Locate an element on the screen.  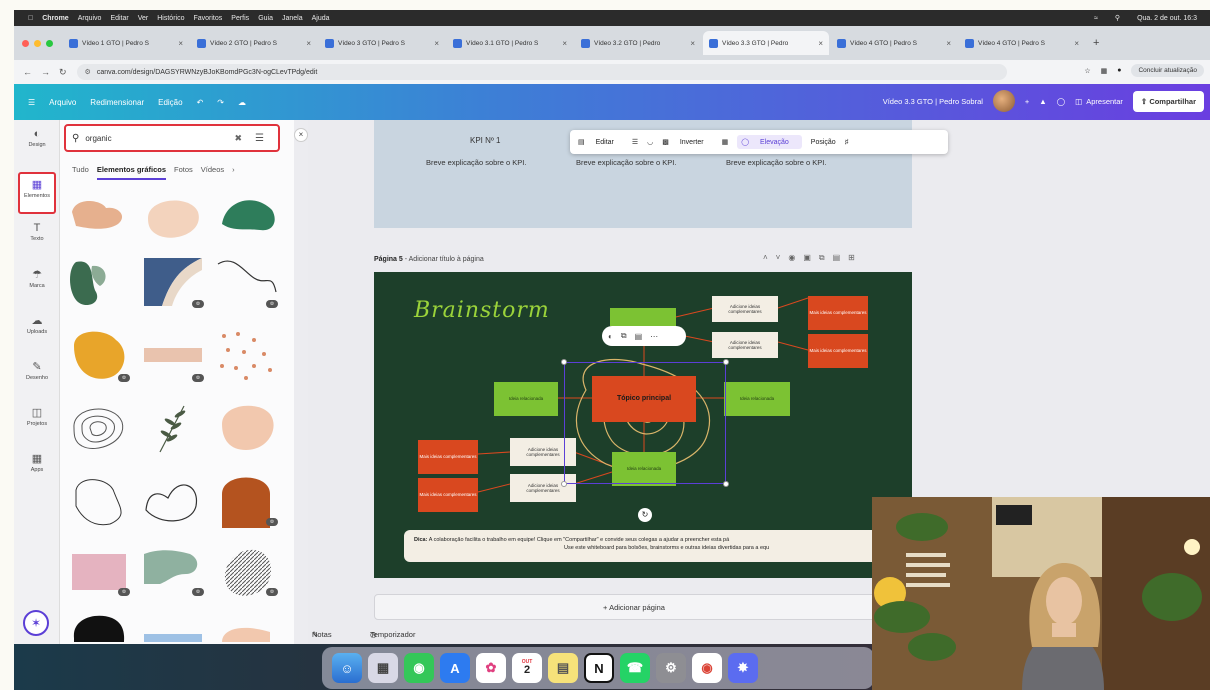
present-button: ◫ Apresentar is located at coordinates (1099, 101).